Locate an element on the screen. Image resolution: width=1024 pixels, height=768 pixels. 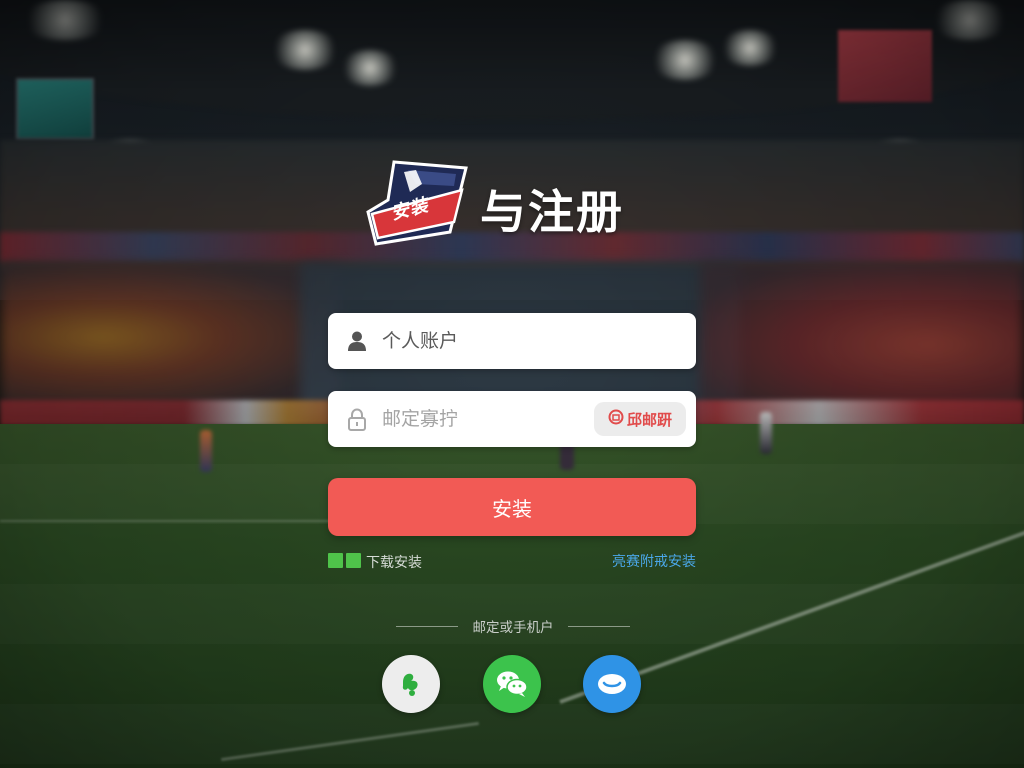
get-code-button: 邱邮趼 is located at coordinates (640, 419).